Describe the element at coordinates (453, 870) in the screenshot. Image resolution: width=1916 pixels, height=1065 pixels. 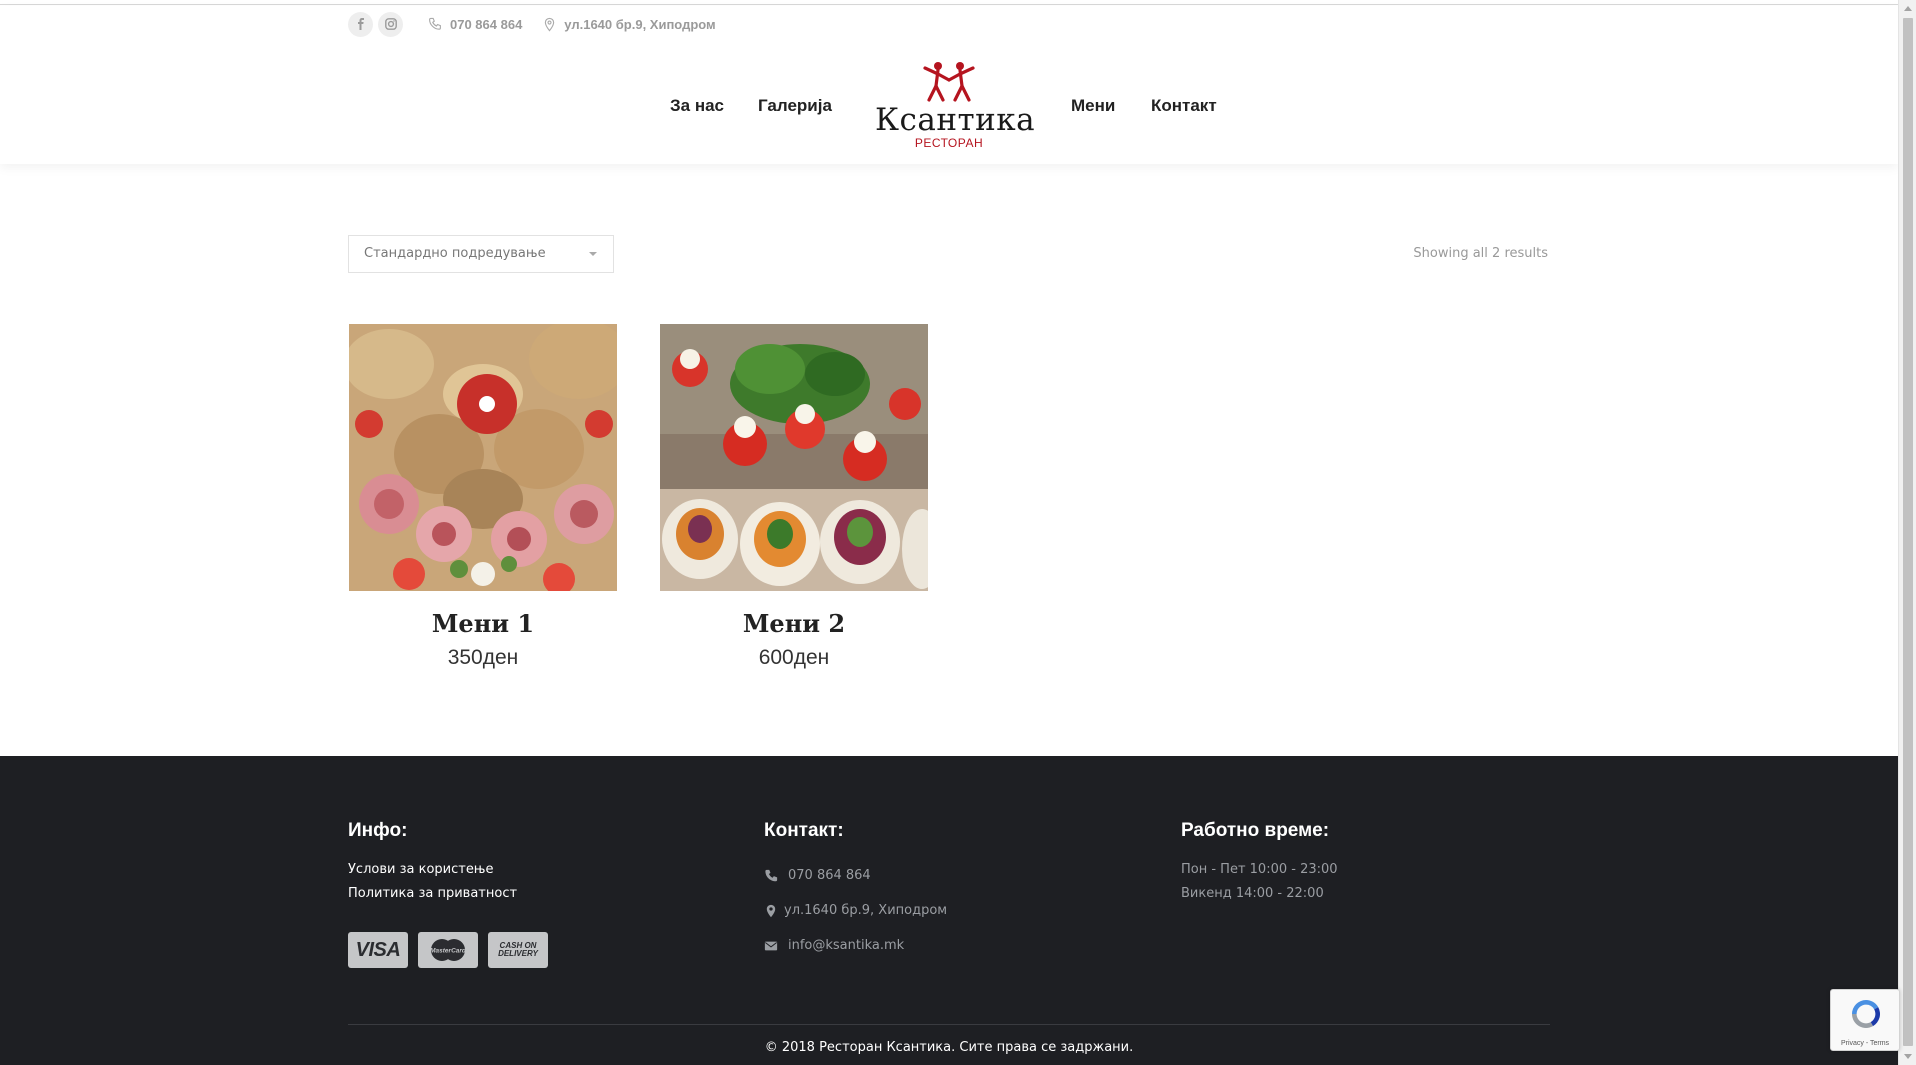
I see `terms-link: Услови за користење` at that location.